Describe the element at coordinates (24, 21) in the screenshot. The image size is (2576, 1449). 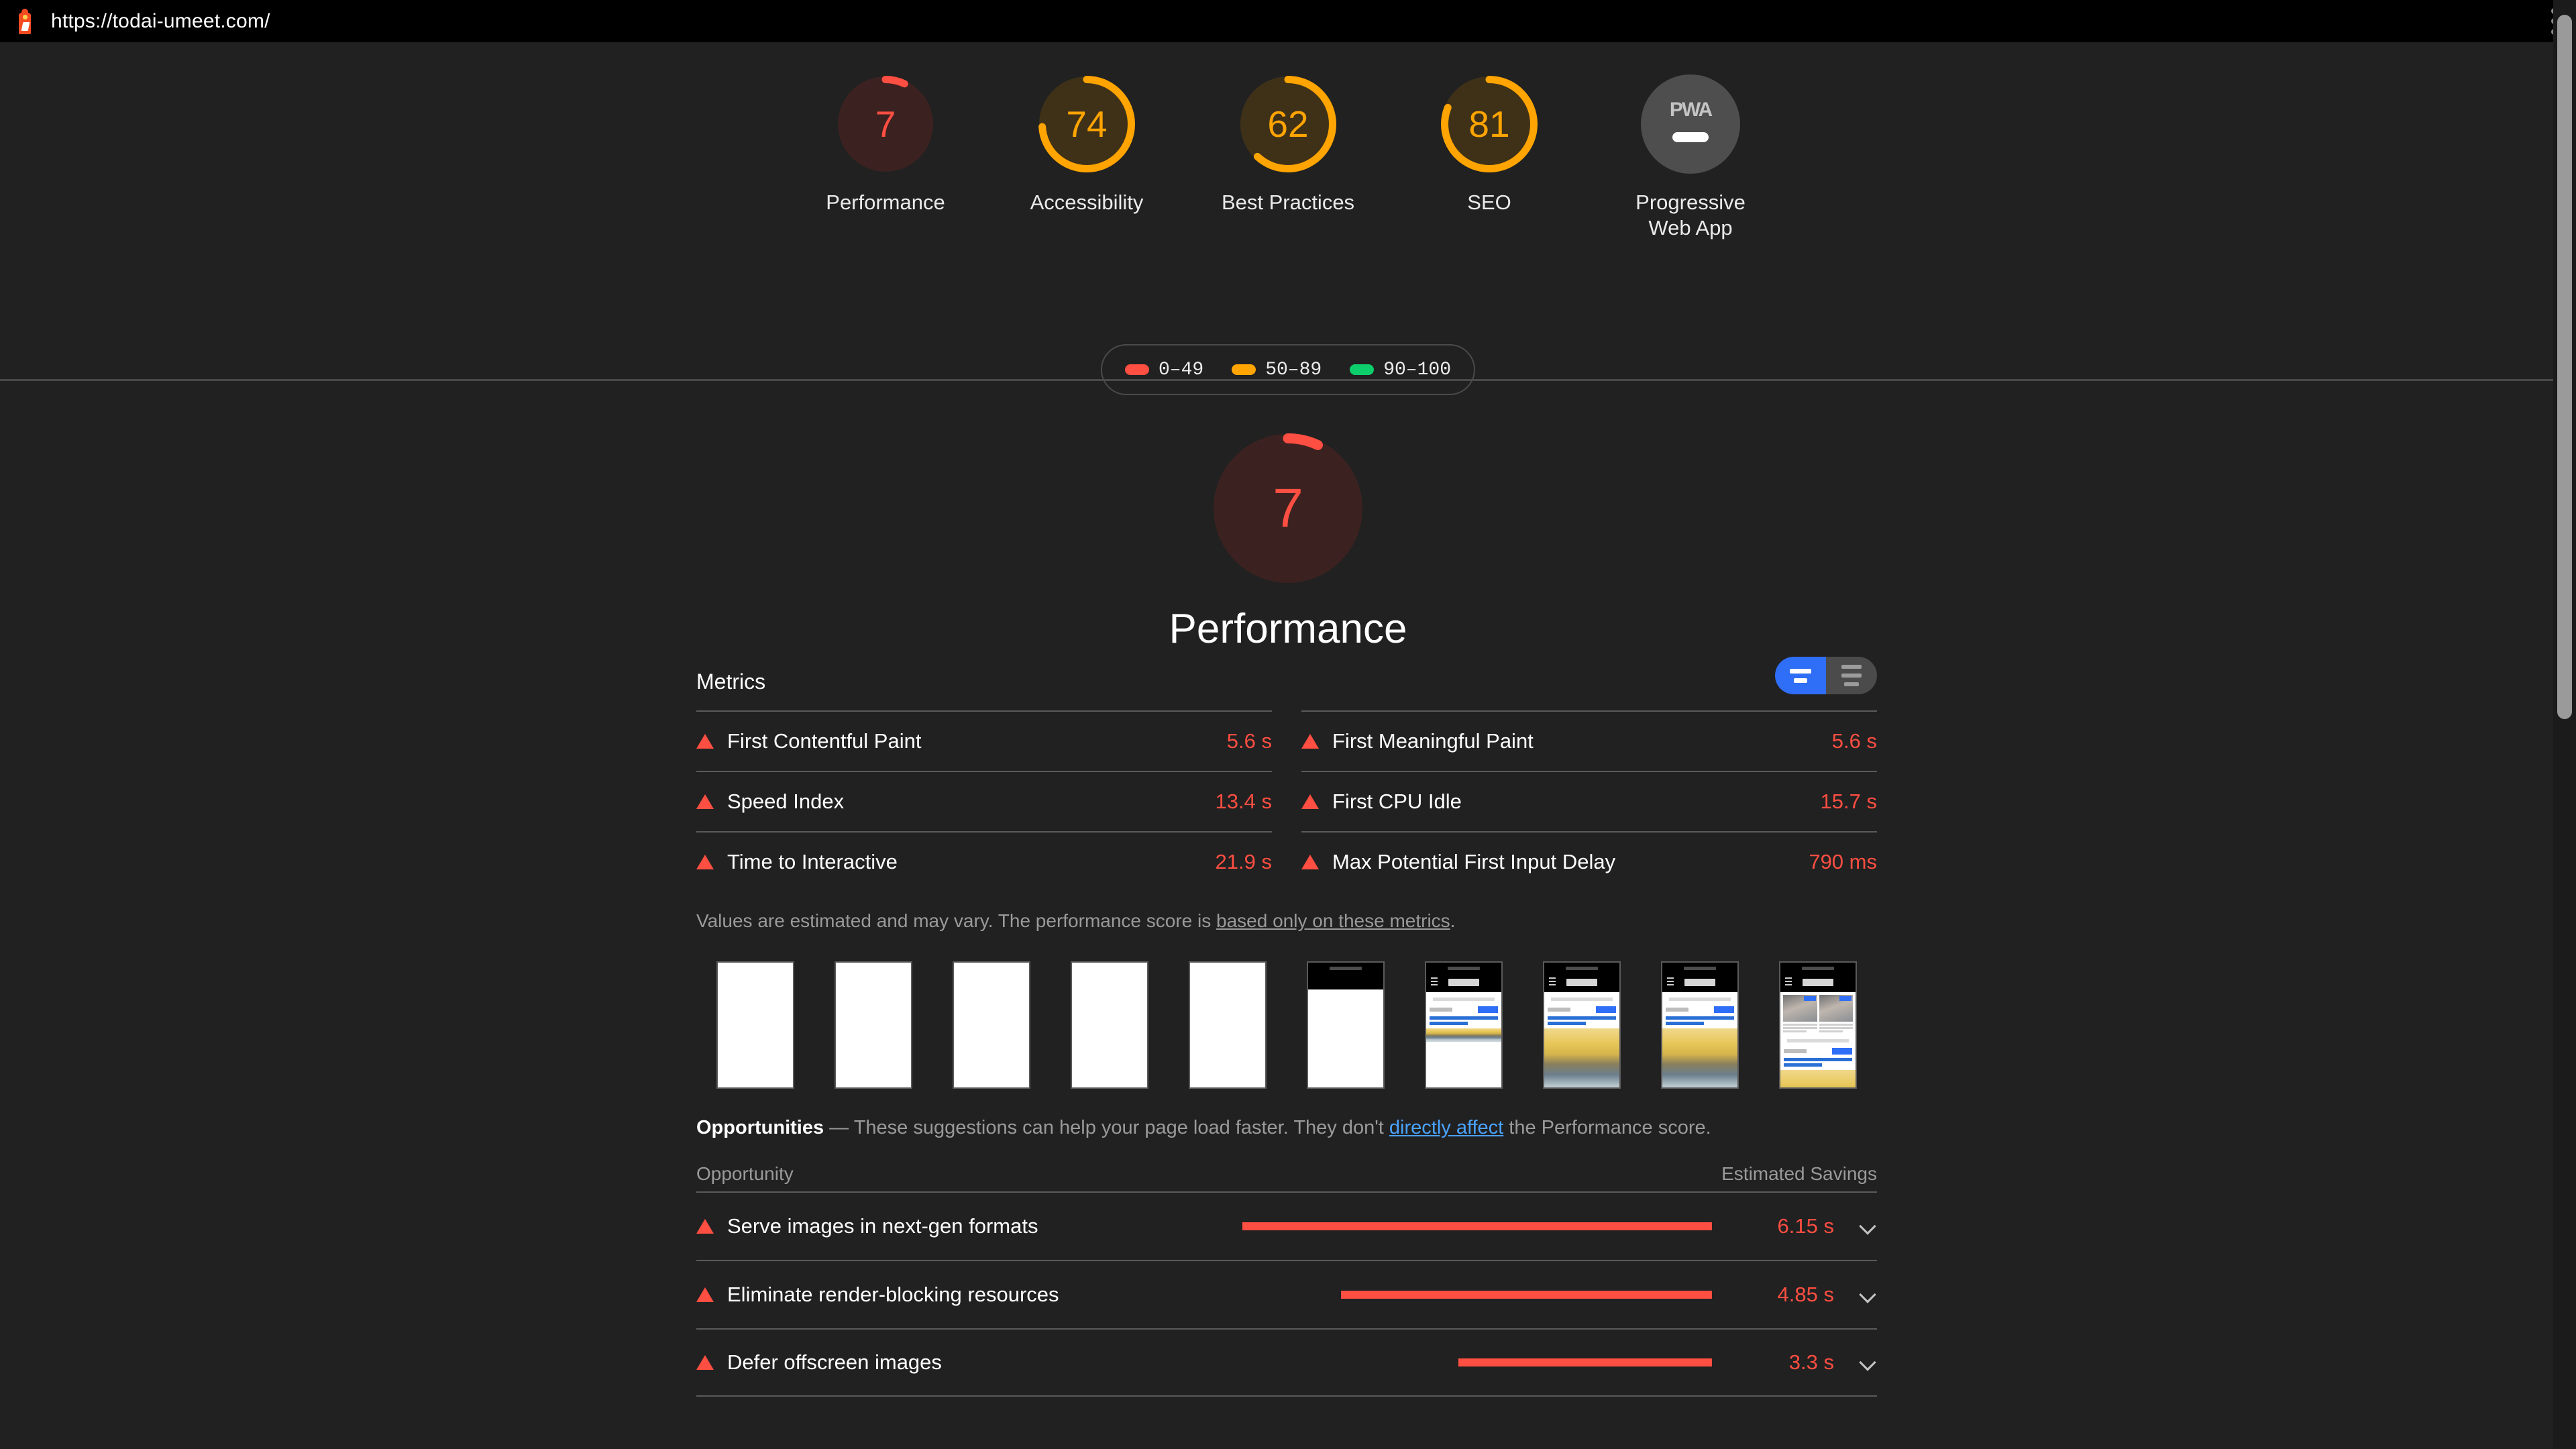
I see `lighthouse-icon` at that location.